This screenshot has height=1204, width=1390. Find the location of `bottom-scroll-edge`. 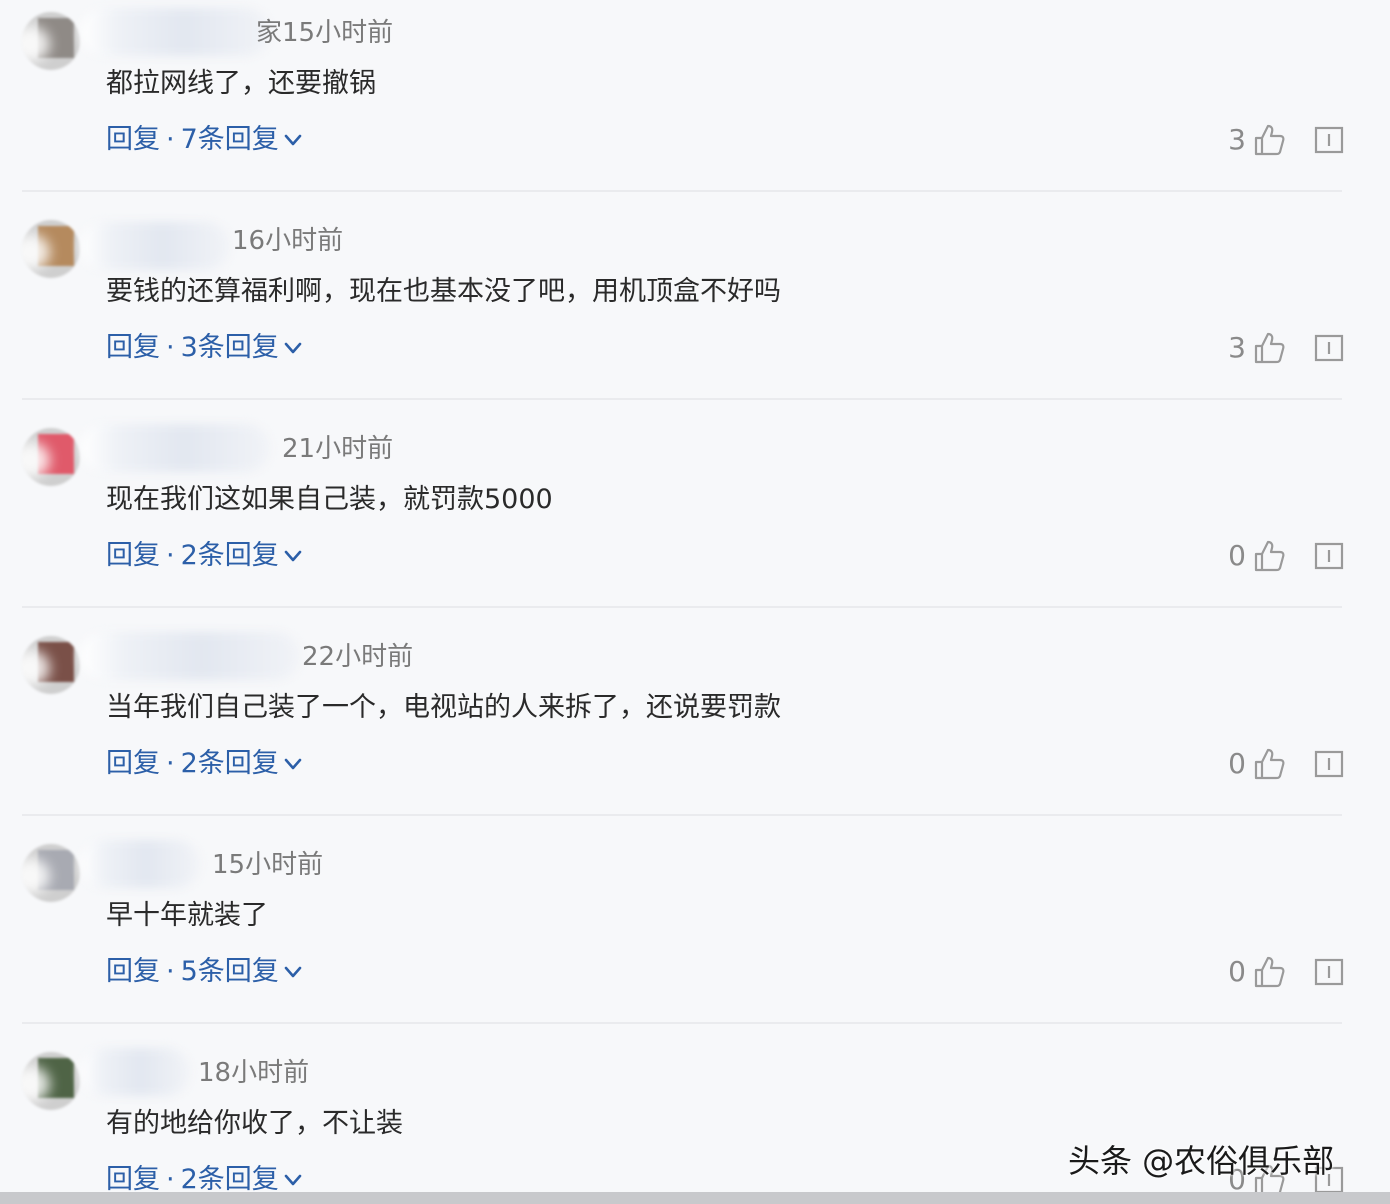

bottom-scroll-edge is located at coordinates (695, 1198).